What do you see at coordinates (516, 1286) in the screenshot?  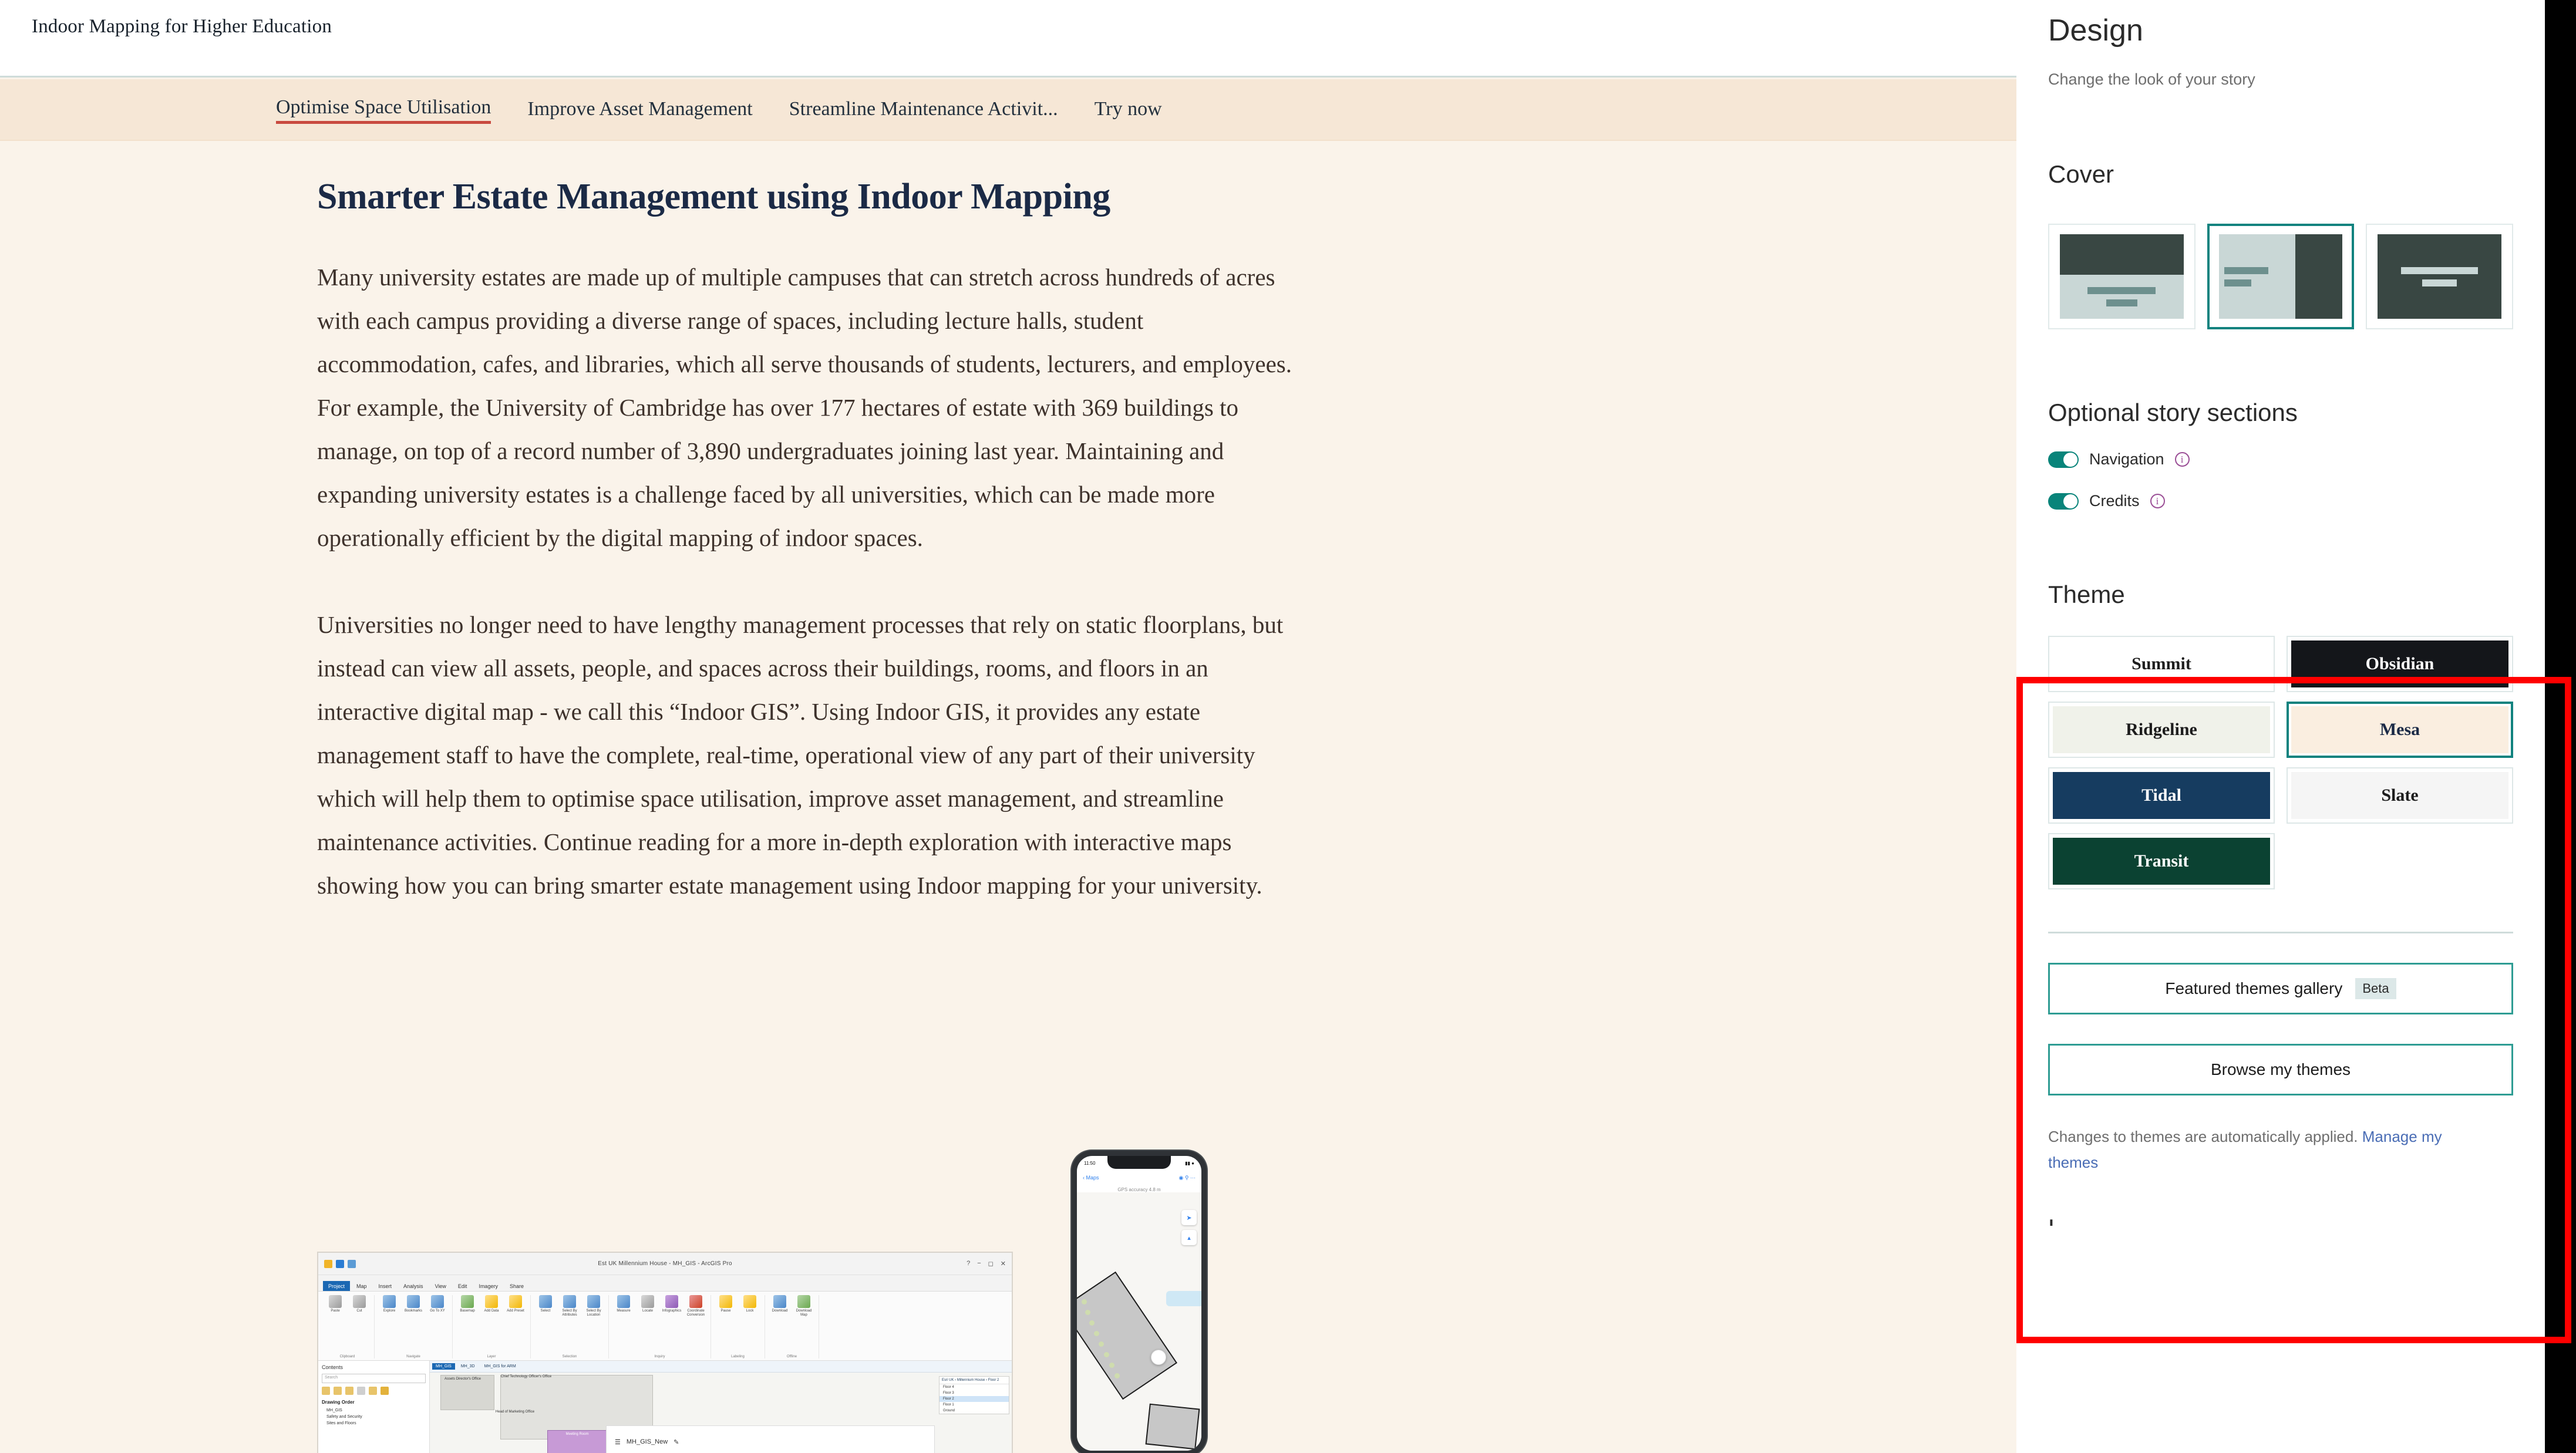 I see `ribbon-tab-share: Share` at bounding box center [516, 1286].